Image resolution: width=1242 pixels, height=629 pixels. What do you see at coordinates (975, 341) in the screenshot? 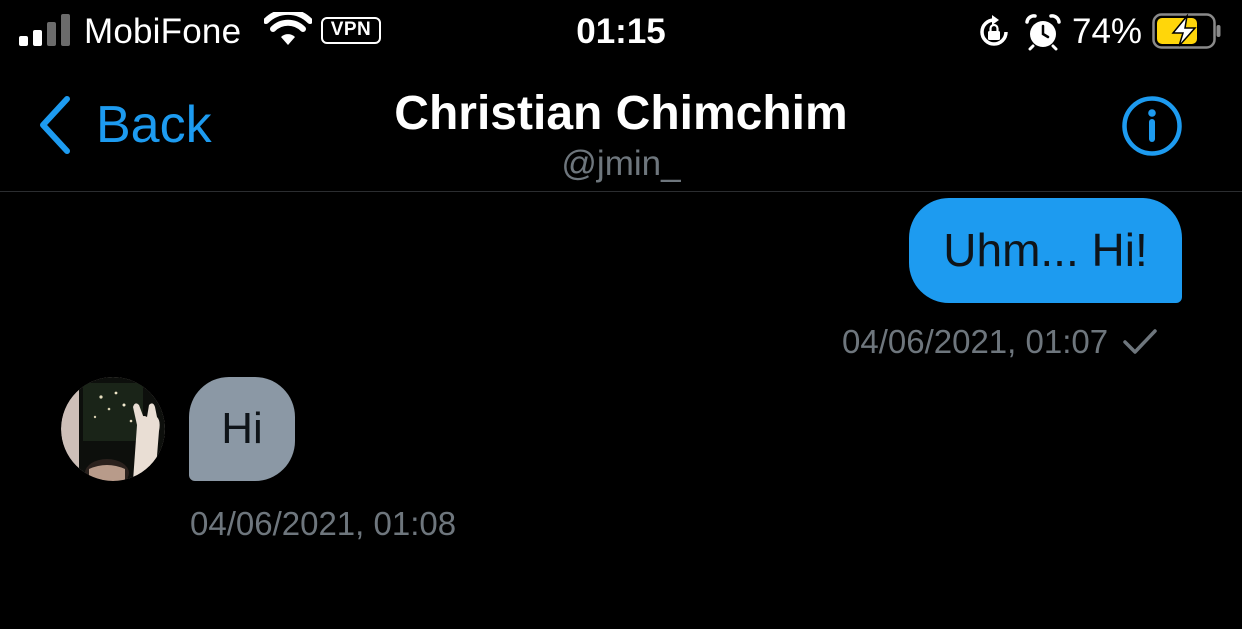
I see `message-timestamp: 04/06/2021, 01:07` at bounding box center [975, 341].